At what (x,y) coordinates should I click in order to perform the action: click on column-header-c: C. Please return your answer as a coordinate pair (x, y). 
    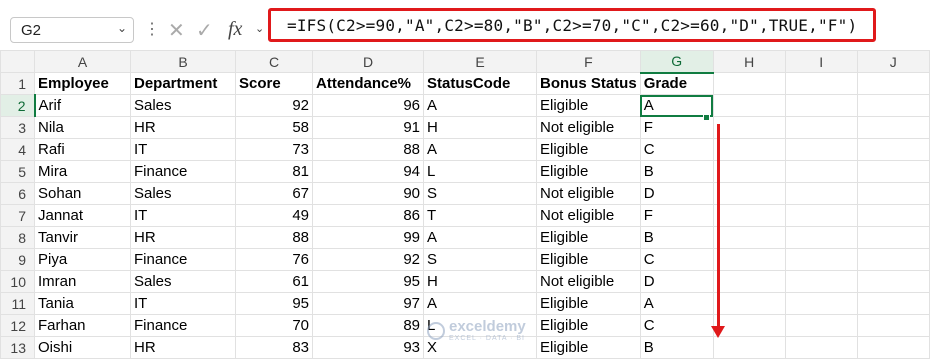
    Looking at the image, I should click on (274, 61).